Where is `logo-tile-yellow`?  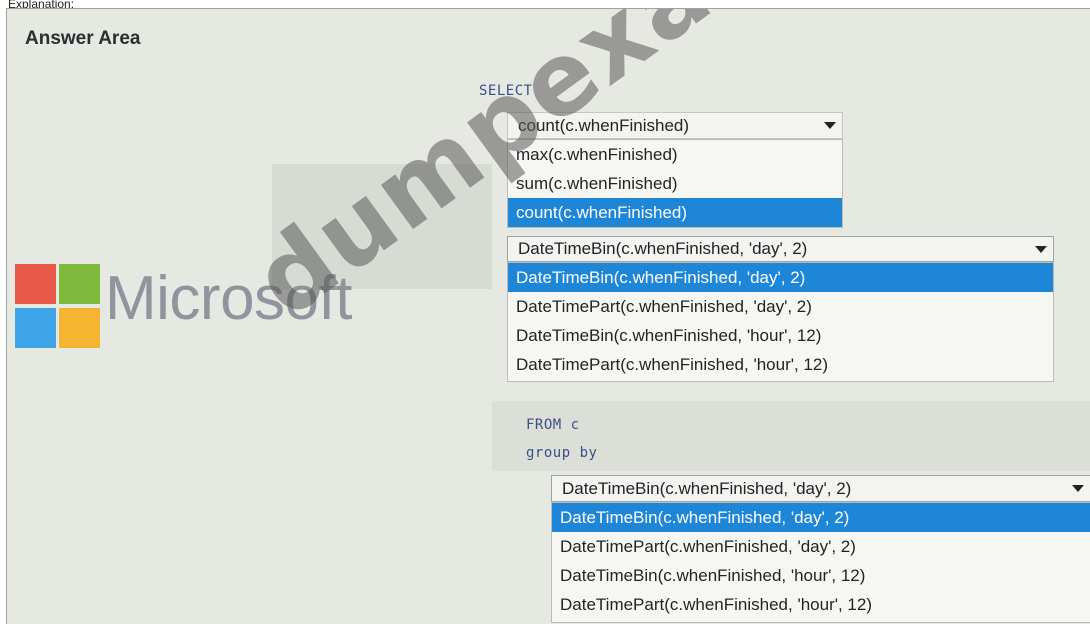
logo-tile-yellow is located at coordinates (79, 328).